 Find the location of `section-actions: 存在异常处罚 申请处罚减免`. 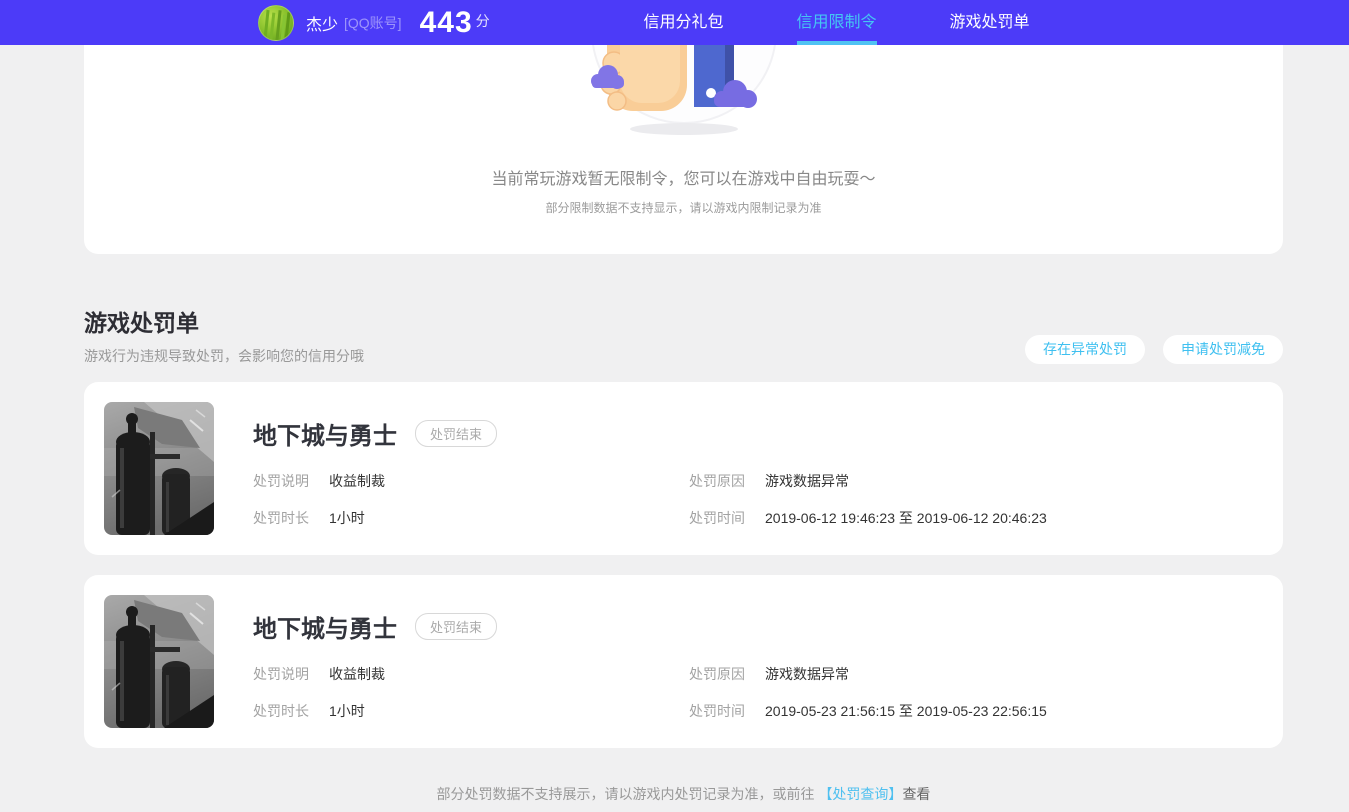

section-actions: 存在异常处罚 申请处罚减免 is located at coordinates (1154, 349).